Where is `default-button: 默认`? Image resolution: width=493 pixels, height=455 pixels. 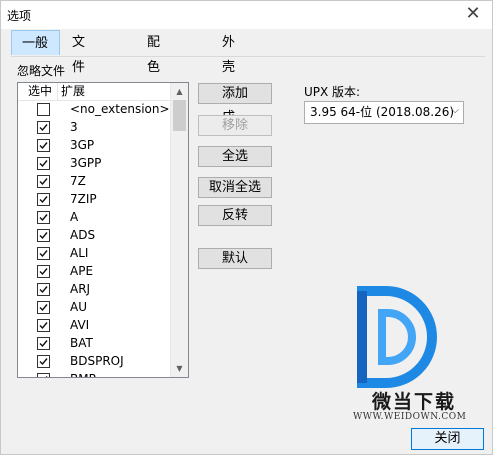 default-button: 默认 is located at coordinates (235, 258).